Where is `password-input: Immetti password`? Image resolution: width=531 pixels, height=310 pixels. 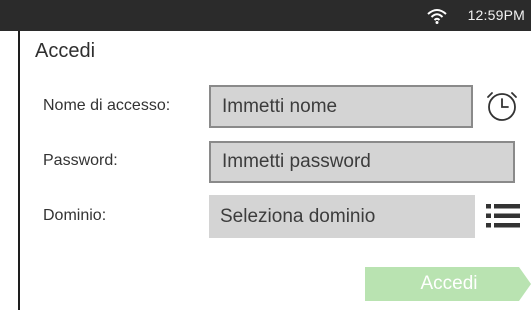
password-input: Immetti password is located at coordinates (362, 162).